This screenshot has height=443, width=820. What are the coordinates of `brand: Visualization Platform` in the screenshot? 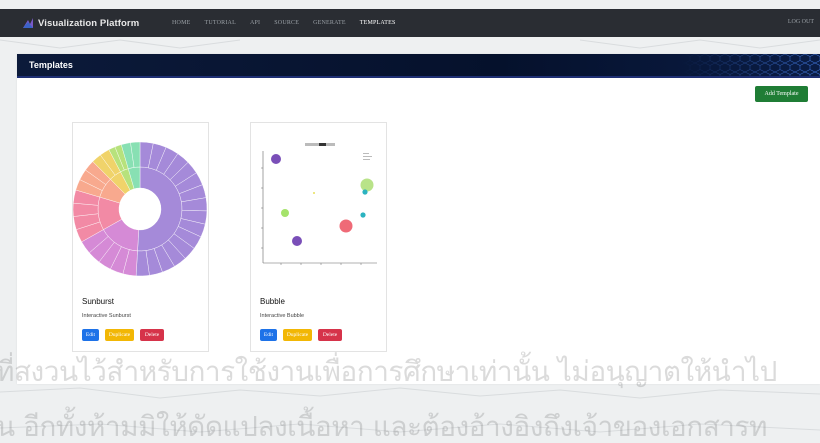 It's located at (97, 23).